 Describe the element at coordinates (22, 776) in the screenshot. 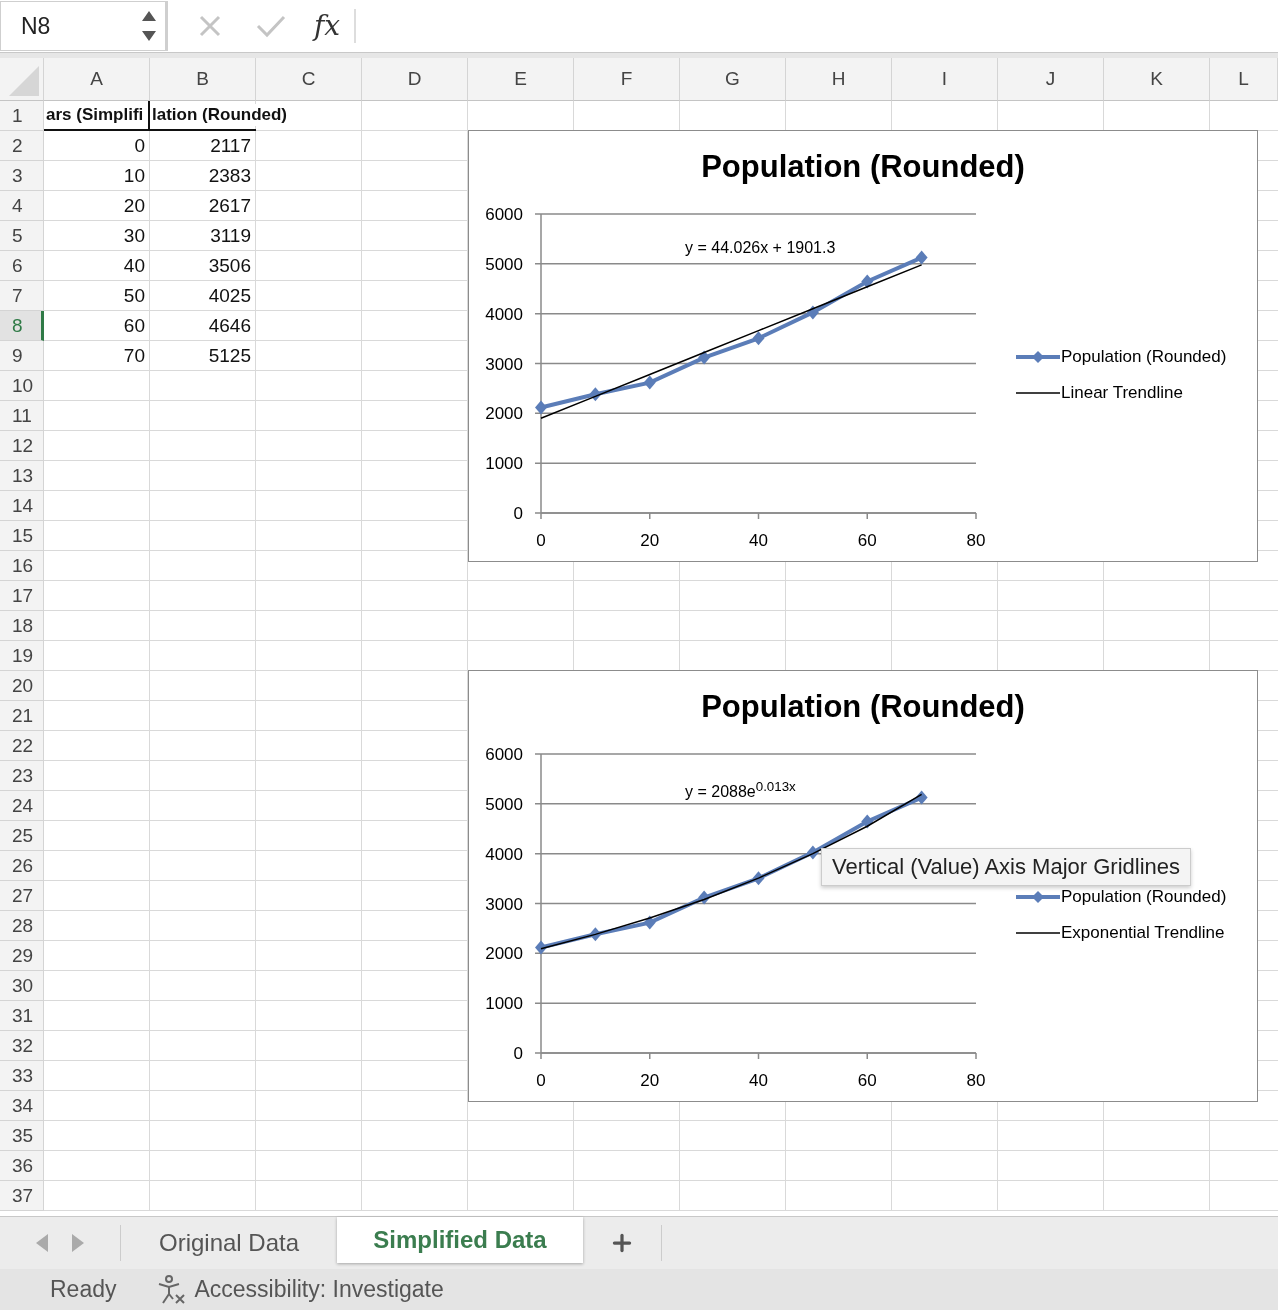

I see `row-header: 23` at that location.